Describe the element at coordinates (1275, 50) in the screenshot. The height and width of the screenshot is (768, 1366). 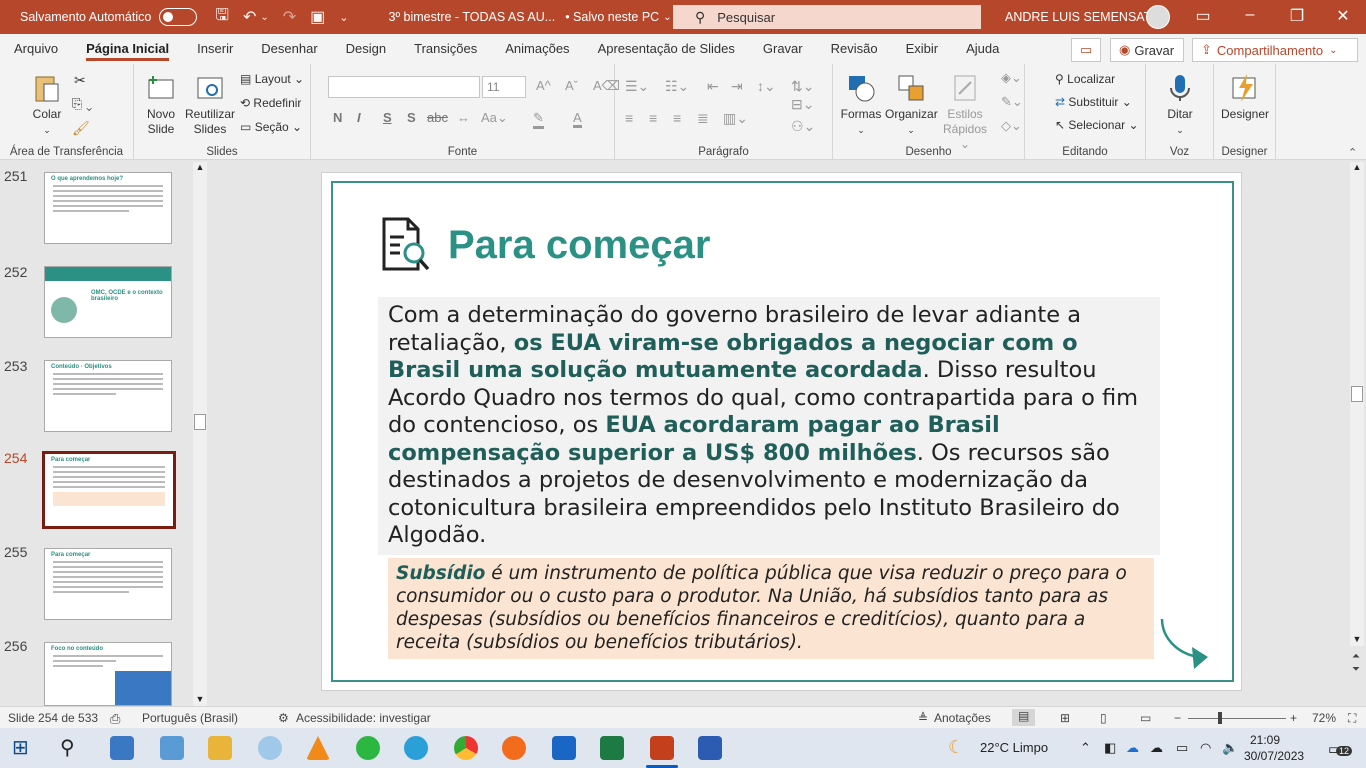
I see `share-button: ⇪ Compartilhamento ⌄` at that location.